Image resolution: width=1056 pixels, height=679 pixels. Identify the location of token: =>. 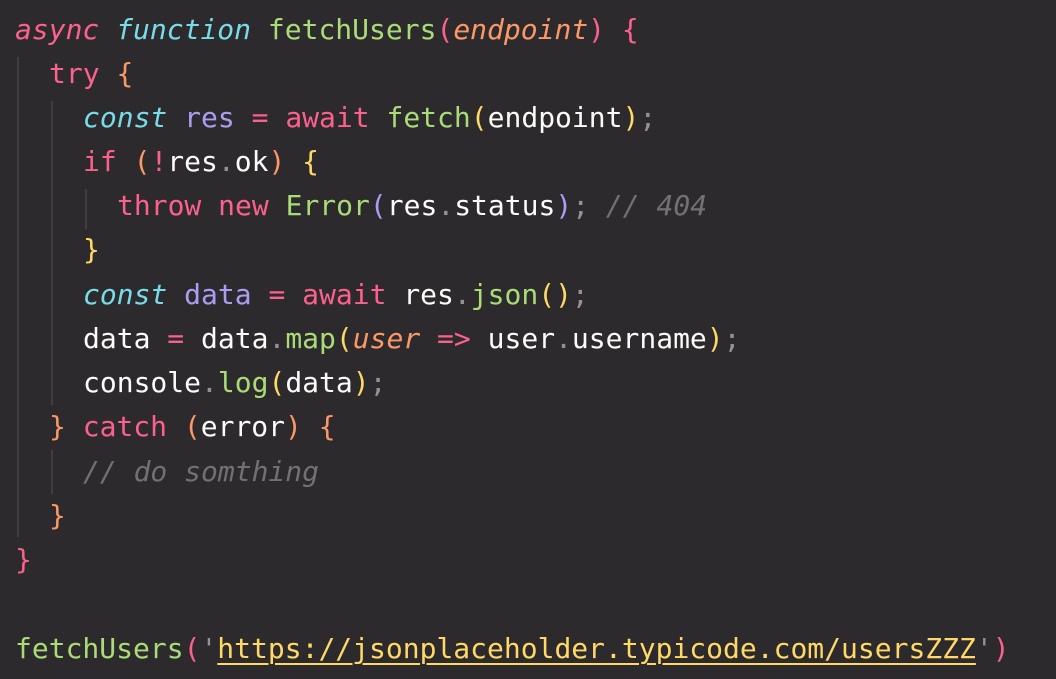
(454, 338).